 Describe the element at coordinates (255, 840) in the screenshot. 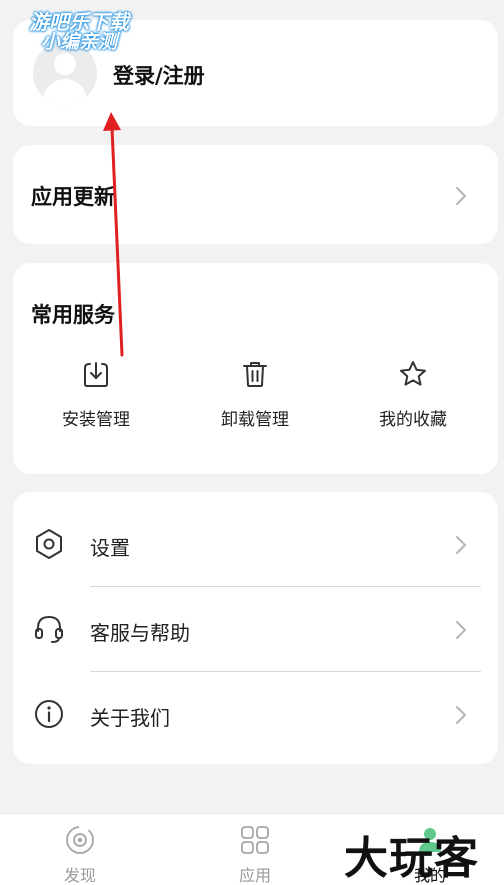

I see `apps-grid-icon` at that location.